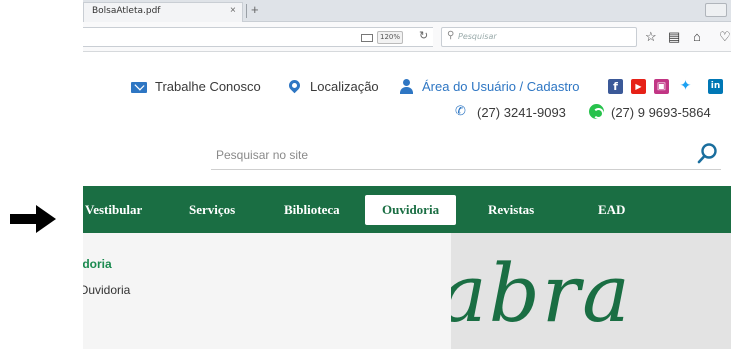 The width and height of the screenshot is (731, 349). I want to click on banner: abra, so click(591, 291).